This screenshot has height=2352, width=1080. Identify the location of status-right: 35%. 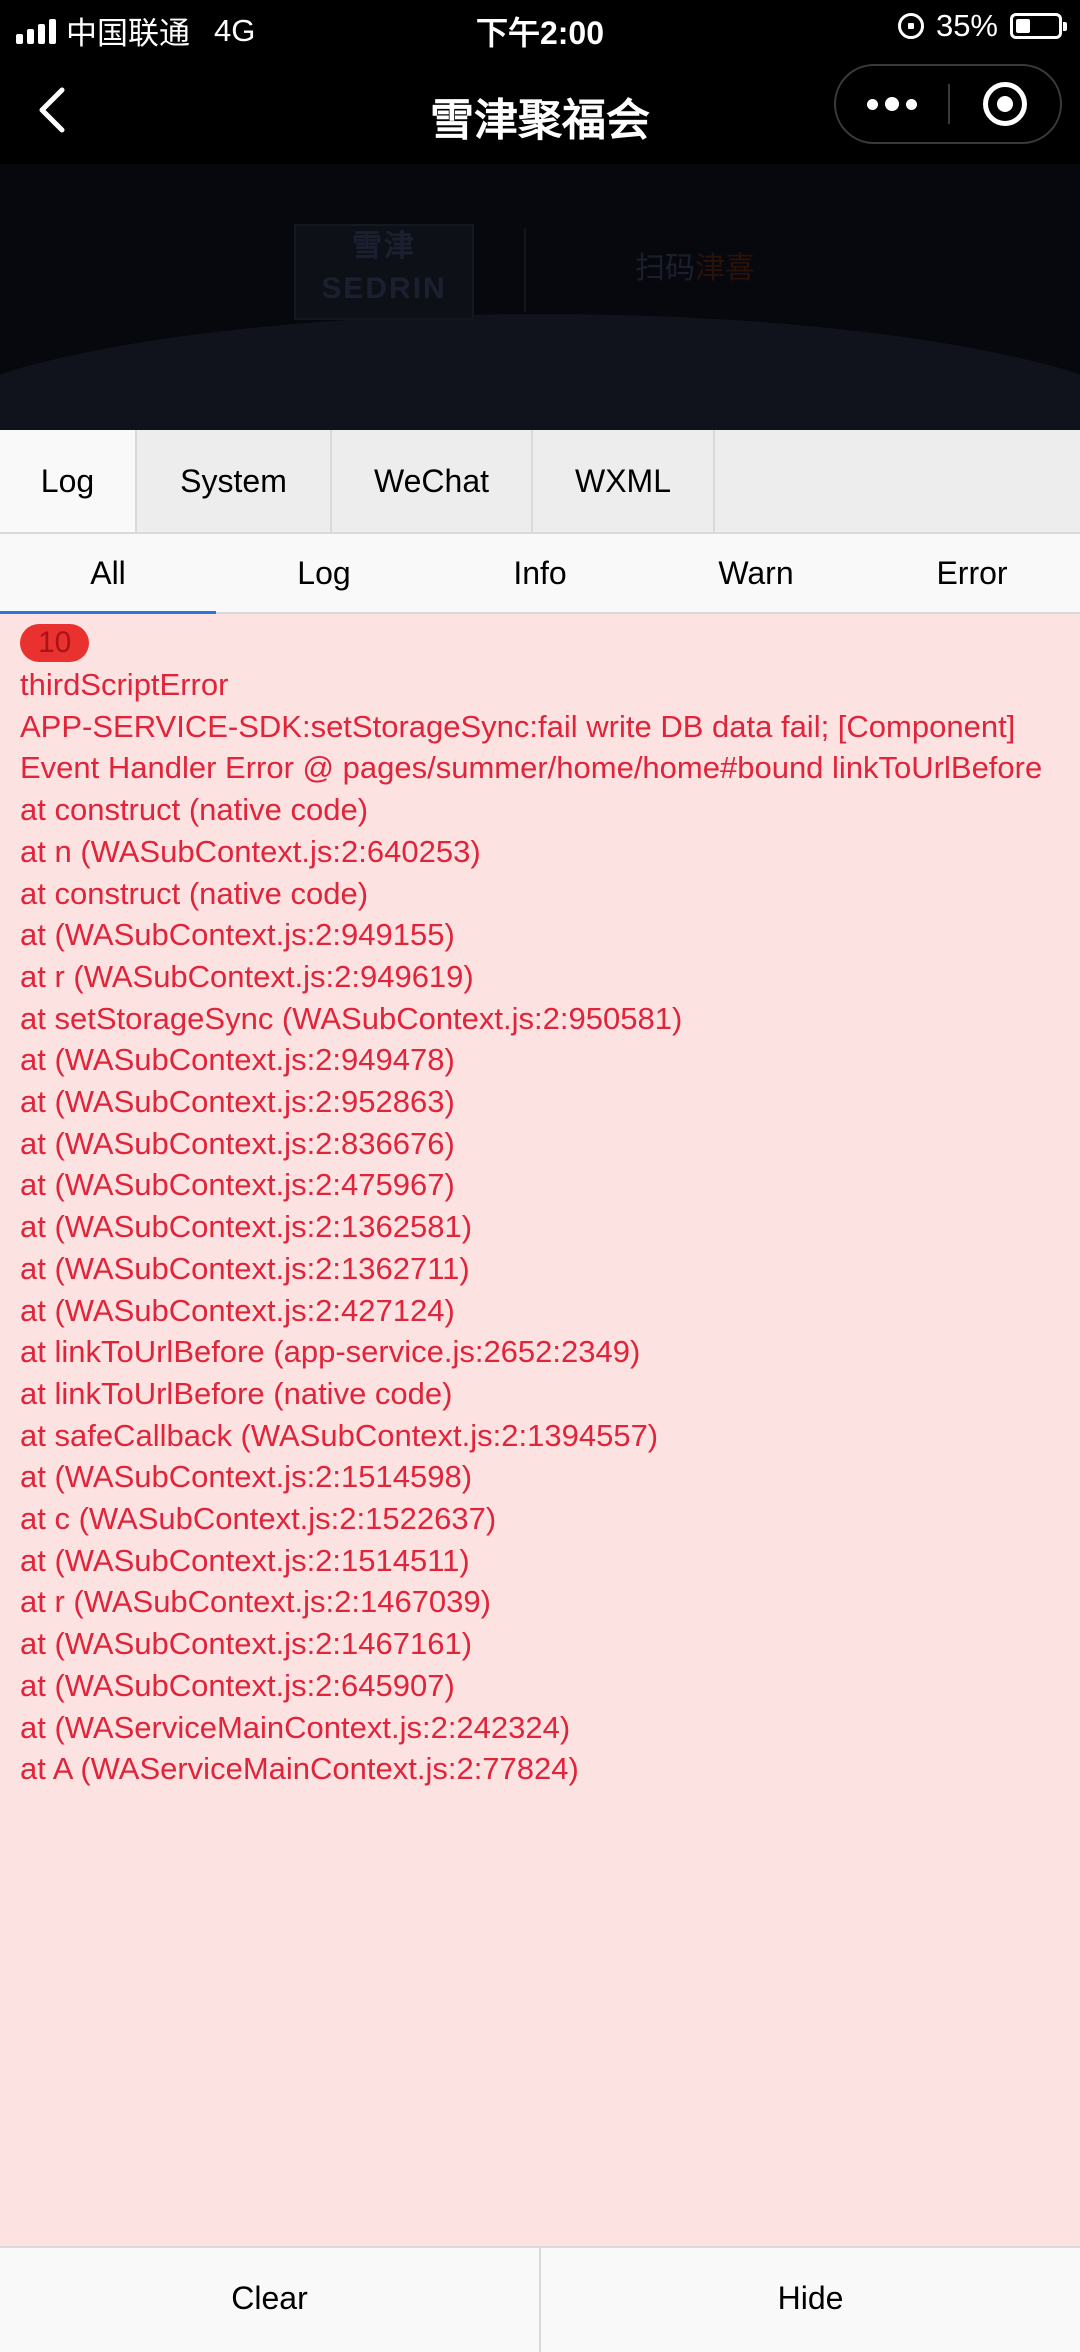
(982, 26).